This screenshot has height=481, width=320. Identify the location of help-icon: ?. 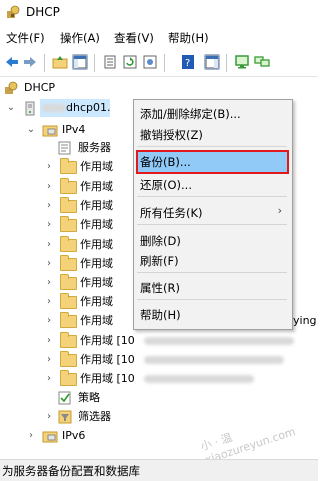
(188, 62).